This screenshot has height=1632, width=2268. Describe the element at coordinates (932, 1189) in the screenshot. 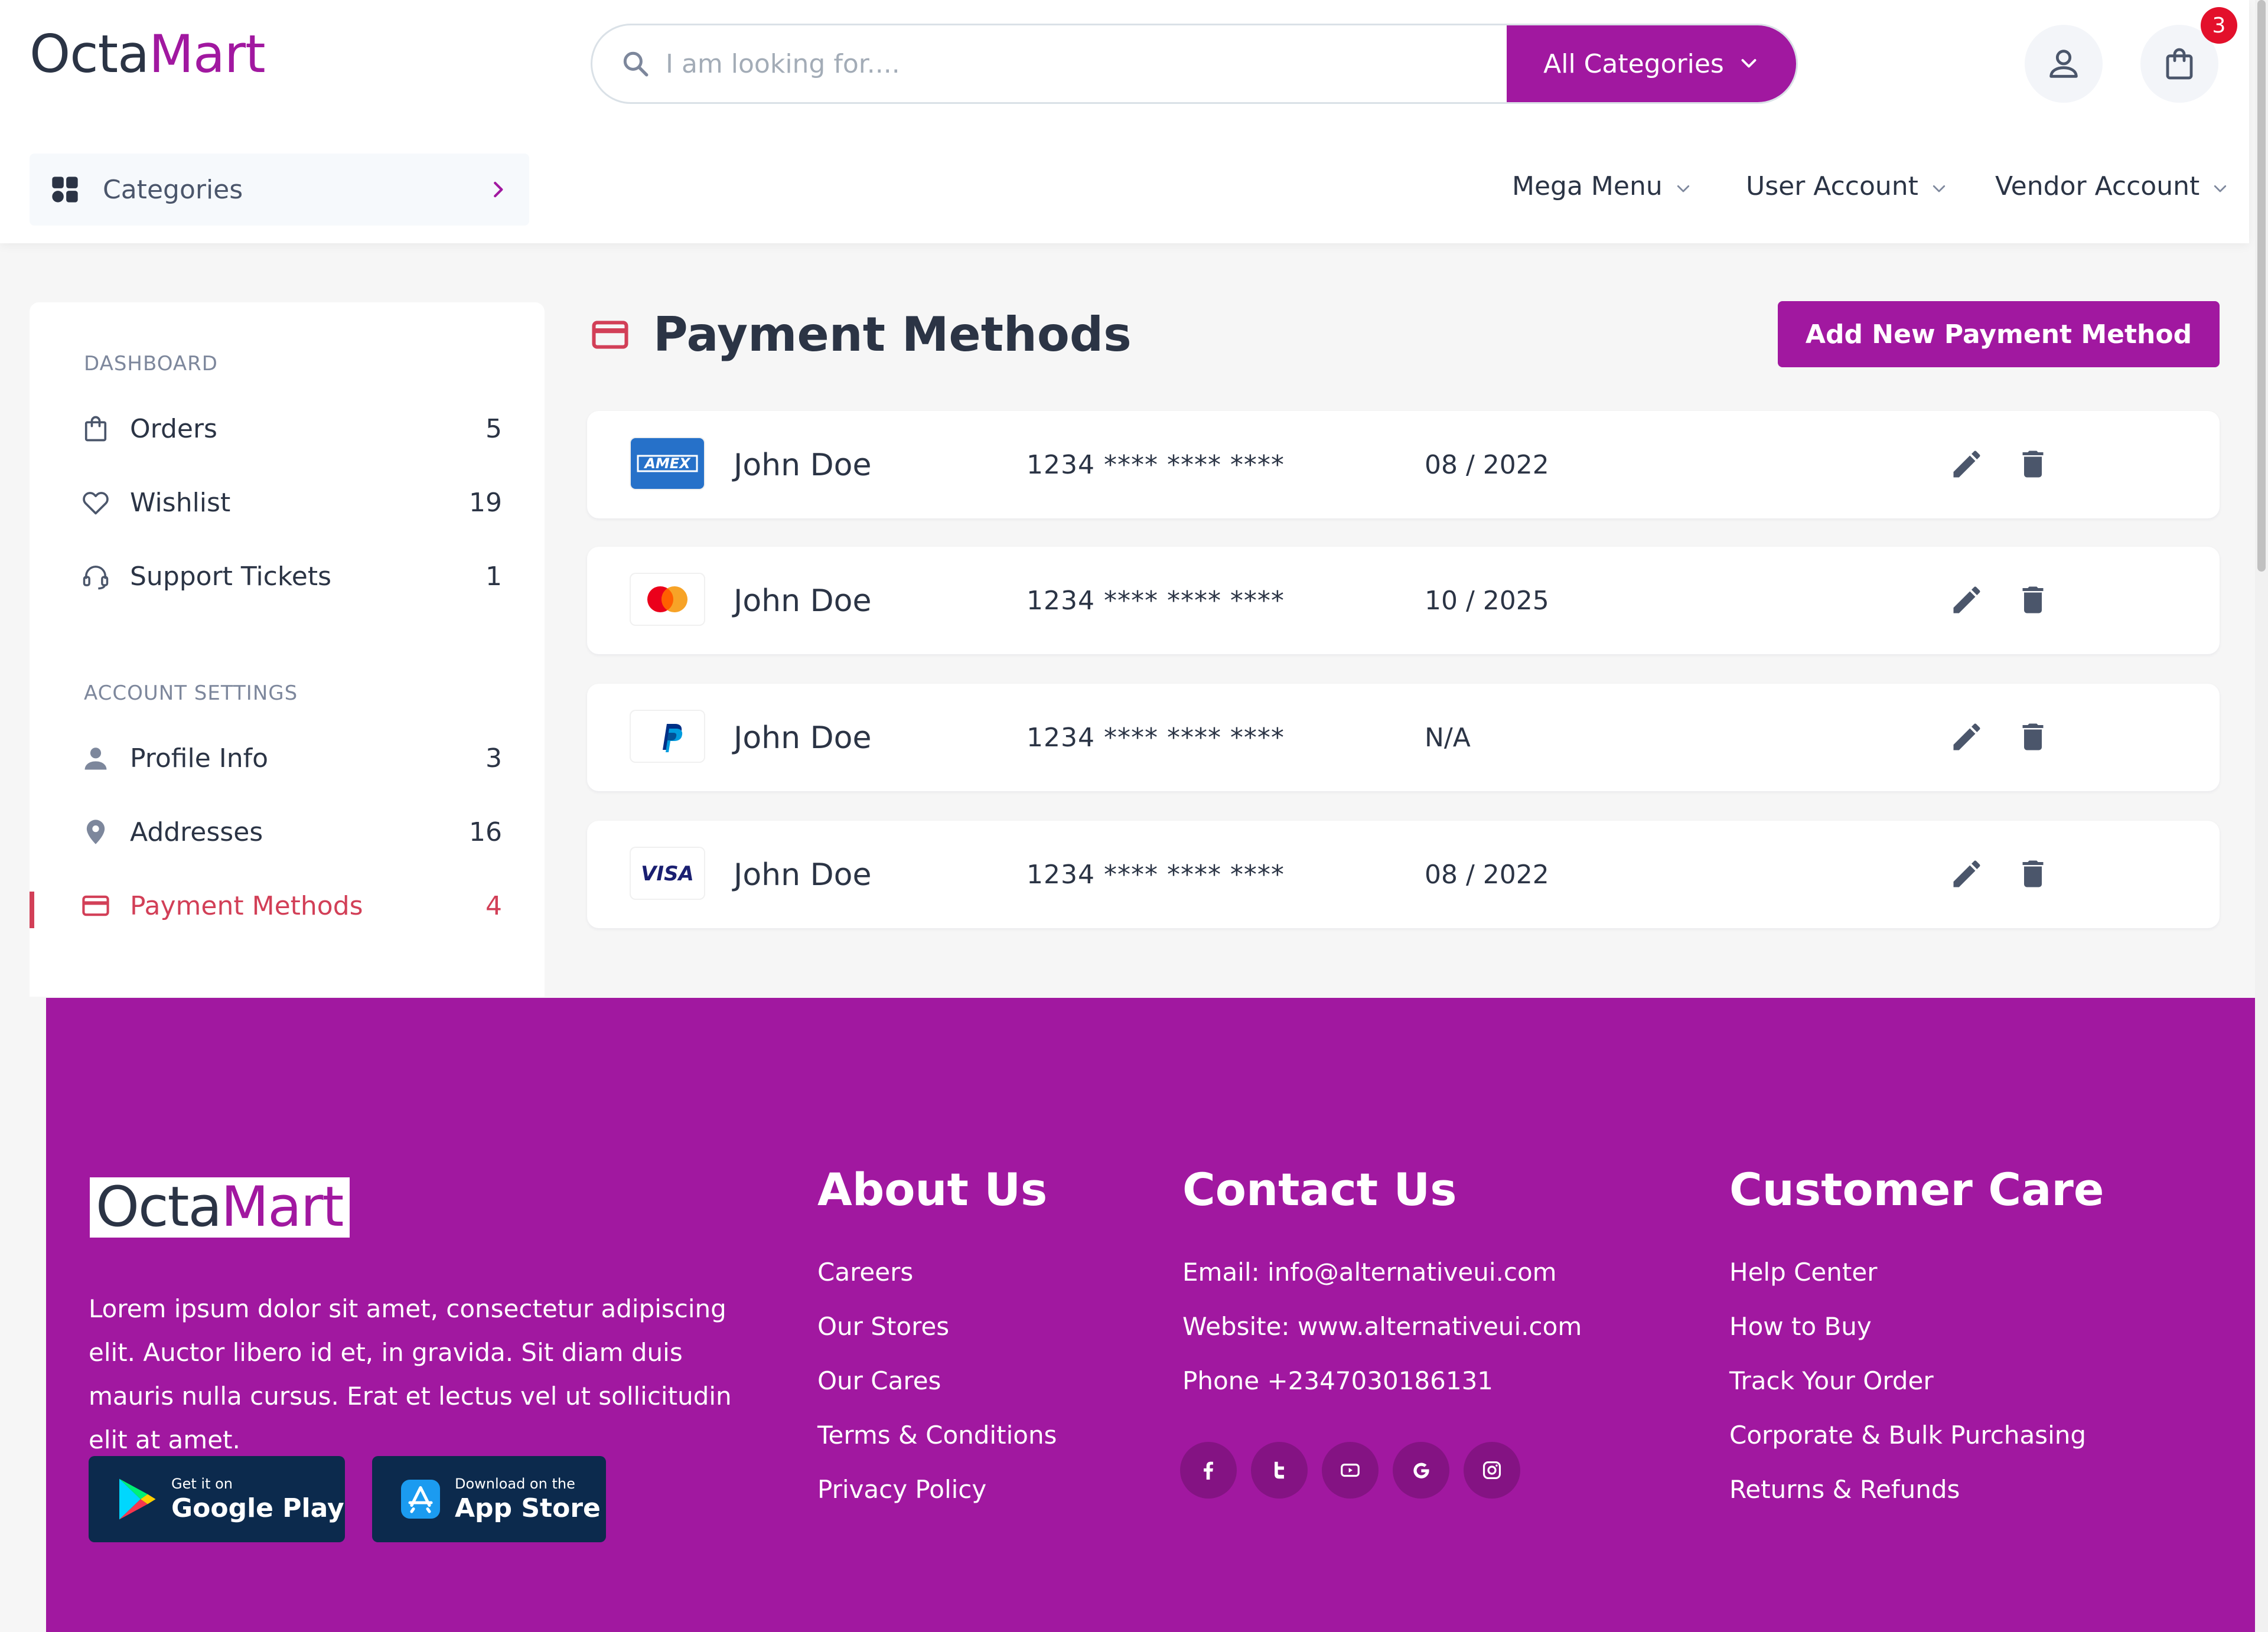

I see `about-us-heading: About Us` at that location.